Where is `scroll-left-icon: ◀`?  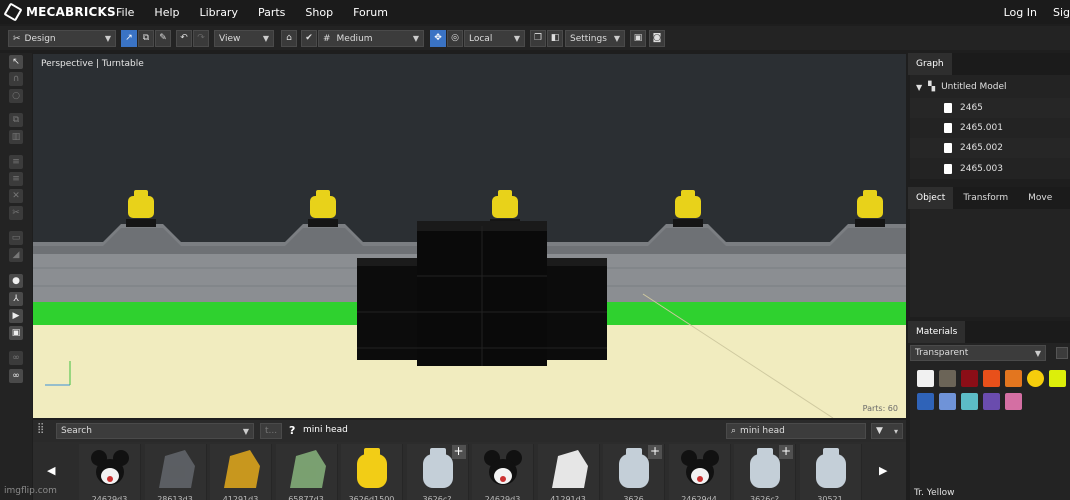
scroll-left-icon: ◀ is located at coordinates (51, 470).